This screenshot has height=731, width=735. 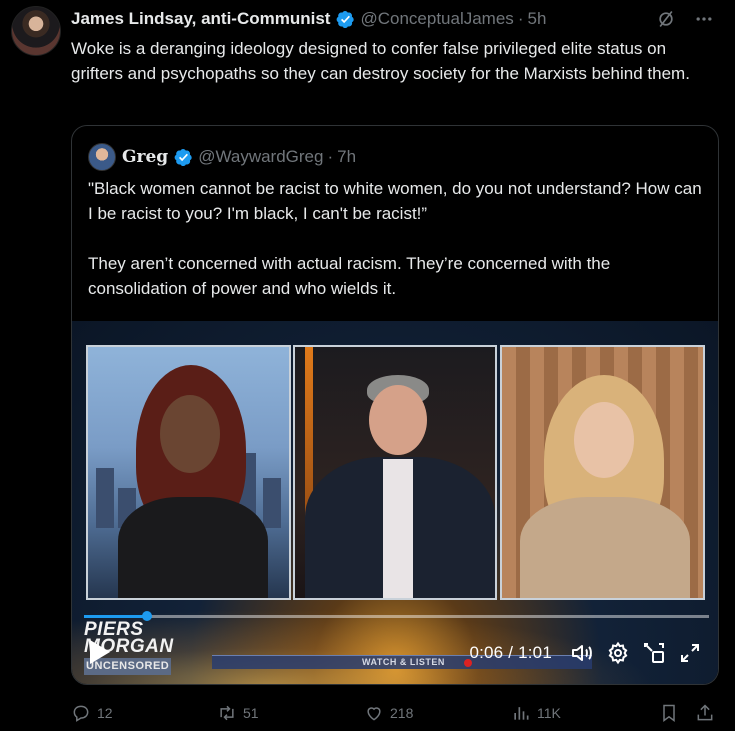 I want to click on like-count: 218, so click(x=402, y=713).